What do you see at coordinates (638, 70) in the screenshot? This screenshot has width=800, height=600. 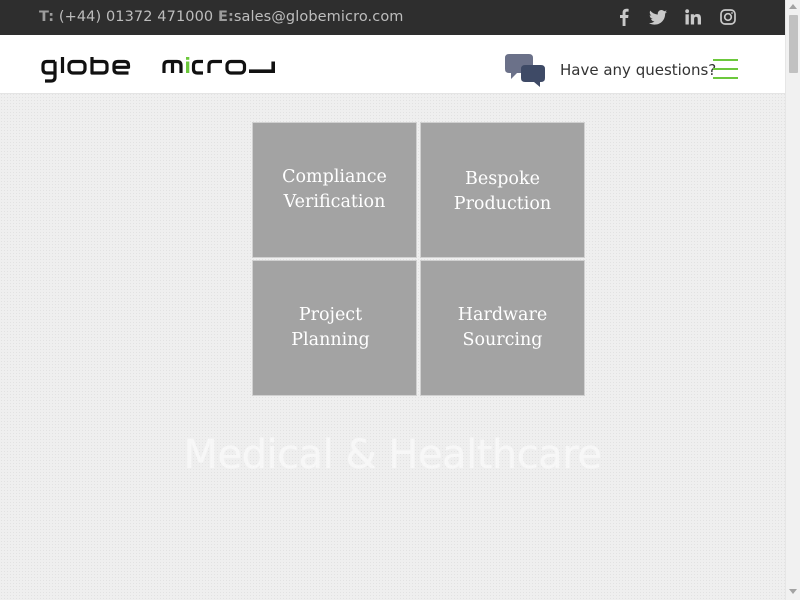 I see `questions-text: Have any questions?` at bounding box center [638, 70].